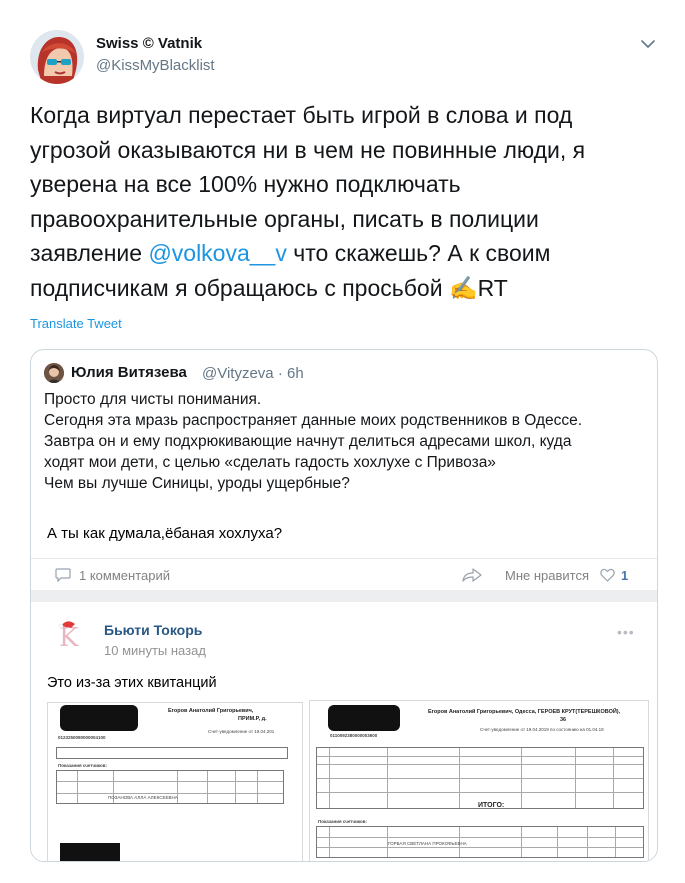 This screenshot has height=883, width=685. Describe the element at coordinates (143, 797) in the screenshot. I see `receipt-payer: ПОЗАНОВА АЛЛА АЛЕКСЕЕВНА` at that location.